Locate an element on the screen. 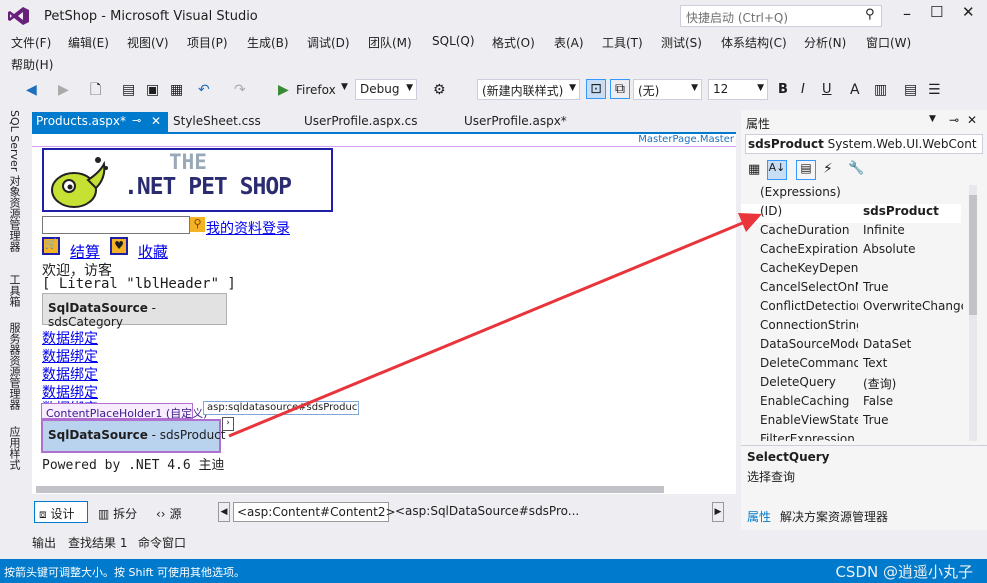 This screenshot has width=987, height=583. prop-row: (Expressions) is located at coordinates (851, 194).